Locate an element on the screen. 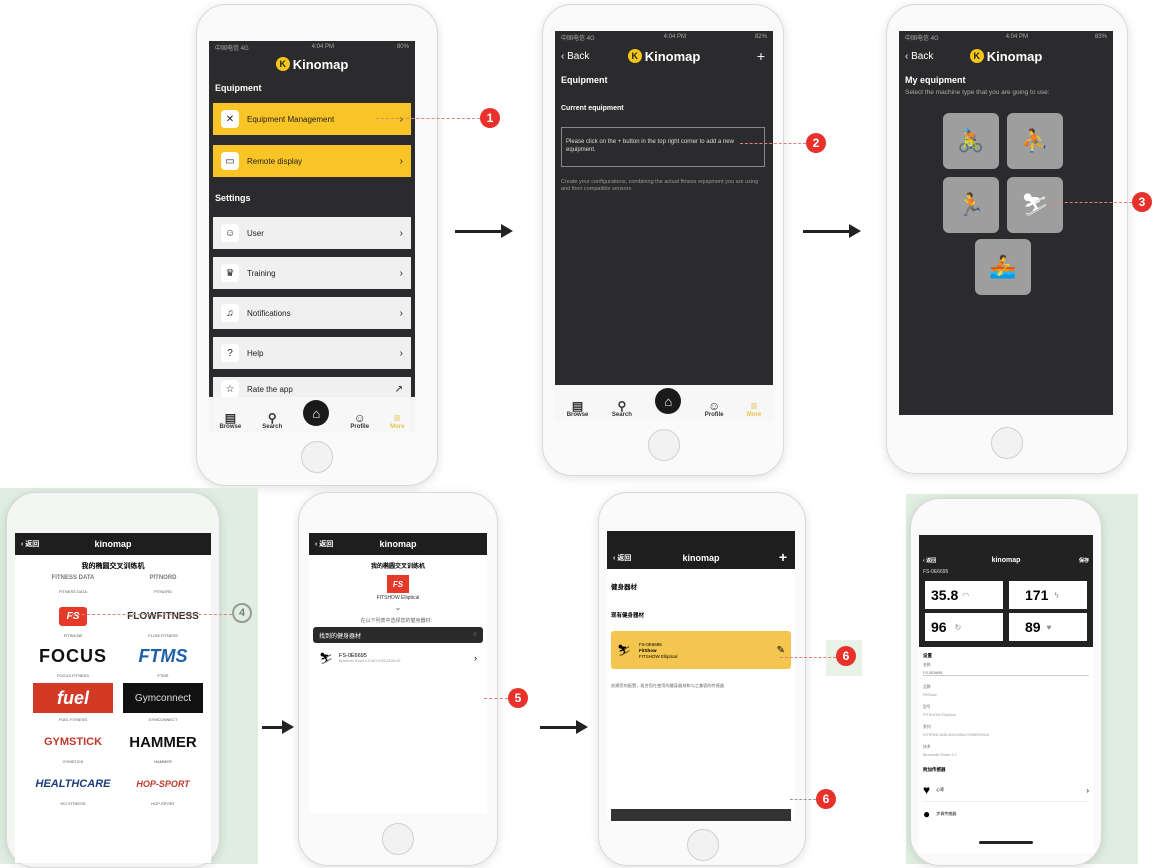 Image resolution: width=1153 pixels, height=868 pixels. menu-training: ♛ Training › is located at coordinates (312, 273).